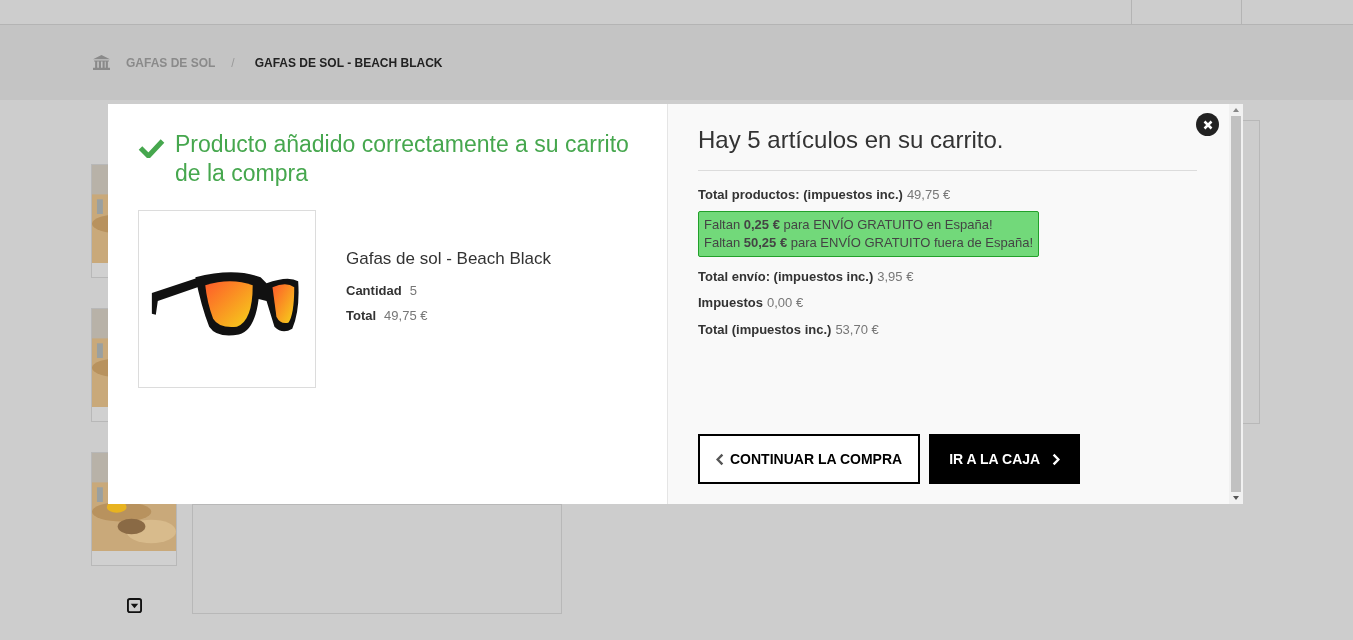  What do you see at coordinates (1236, 304) in the screenshot?
I see `scrollbar` at bounding box center [1236, 304].